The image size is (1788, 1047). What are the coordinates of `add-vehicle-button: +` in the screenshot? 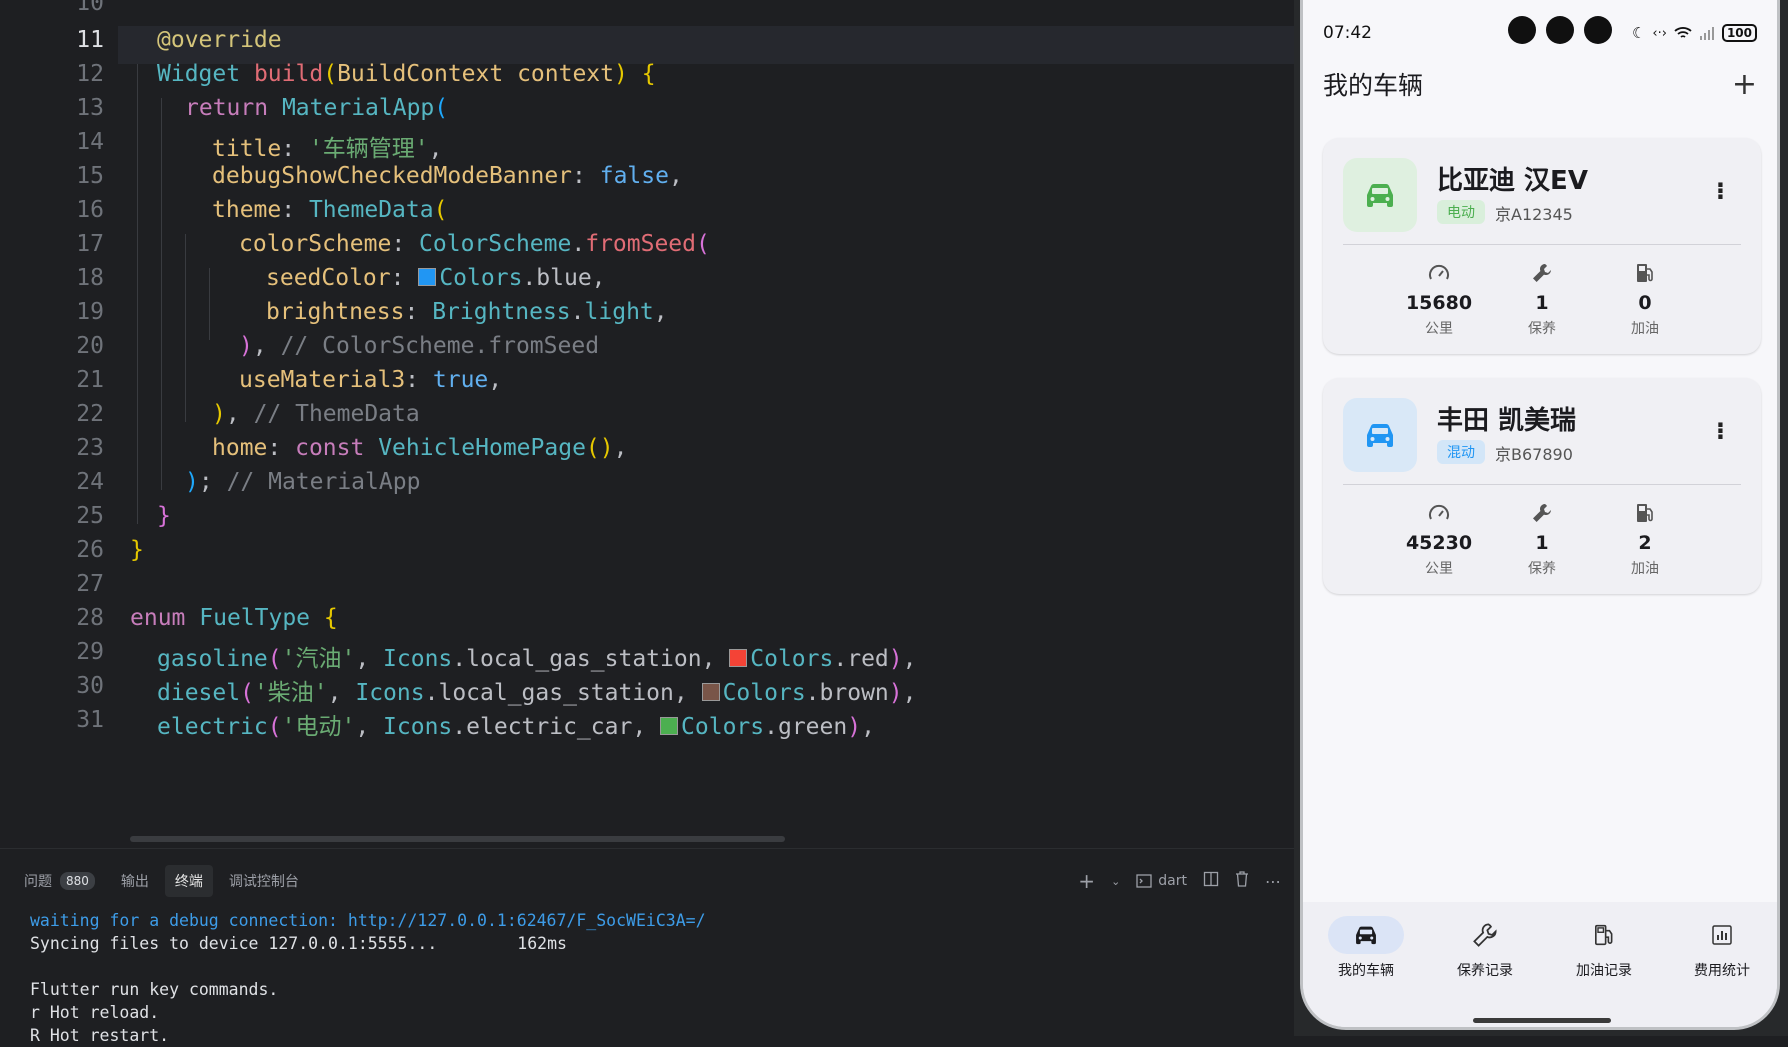 It's located at (1744, 84).